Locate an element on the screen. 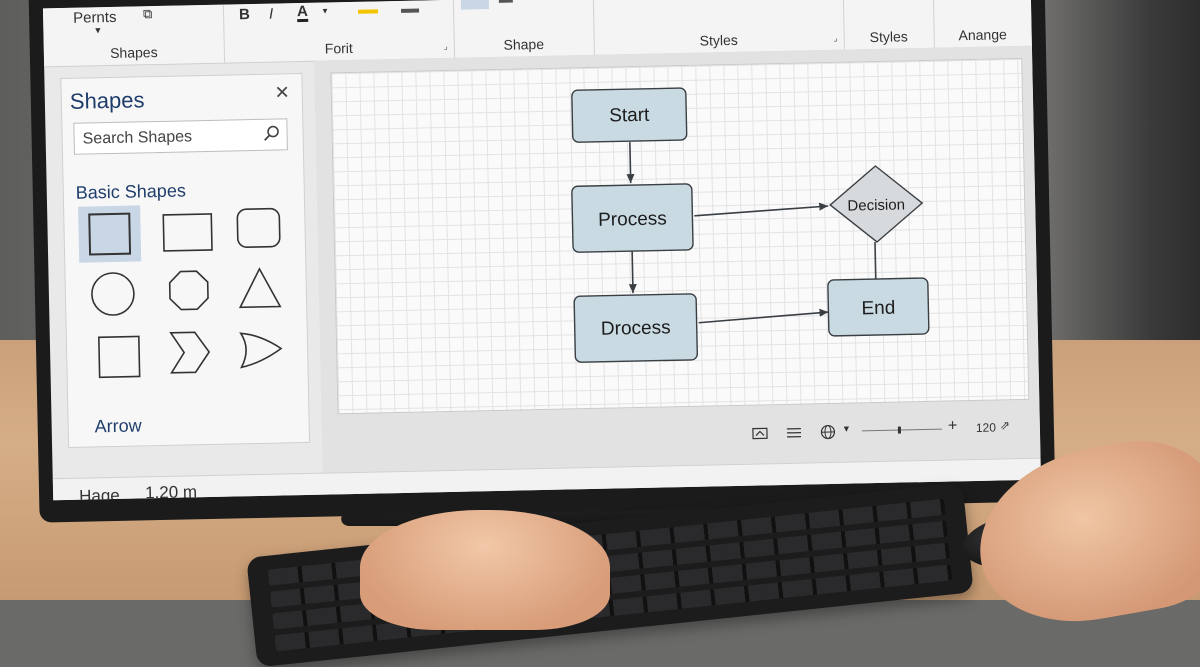 This screenshot has height=667, width=1200. rectangle-shape is located at coordinates (187, 232).